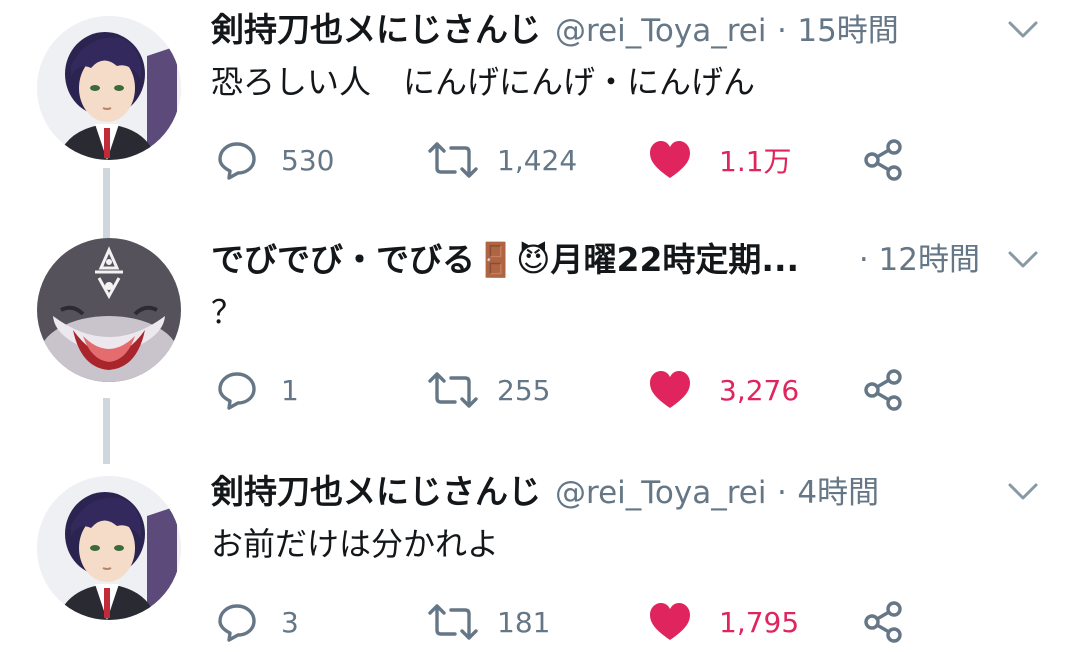 This screenshot has width=1080, height=652. I want to click on retweet-count: 181, so click(524, 622).